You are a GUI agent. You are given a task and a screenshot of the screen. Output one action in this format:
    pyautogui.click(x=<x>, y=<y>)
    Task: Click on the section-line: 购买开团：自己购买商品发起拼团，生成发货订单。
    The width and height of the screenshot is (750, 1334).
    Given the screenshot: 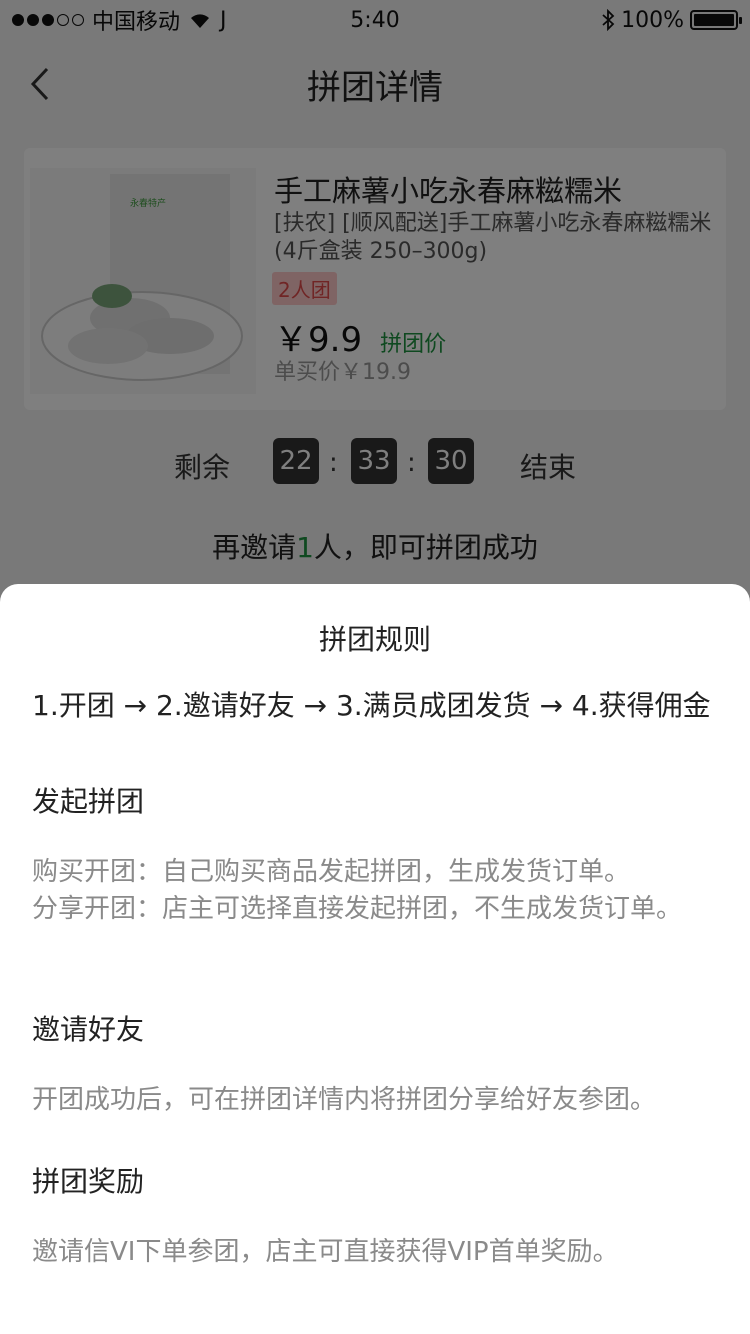 What is the action you would take?
    pyautogui.click(x=331, y=872)
    